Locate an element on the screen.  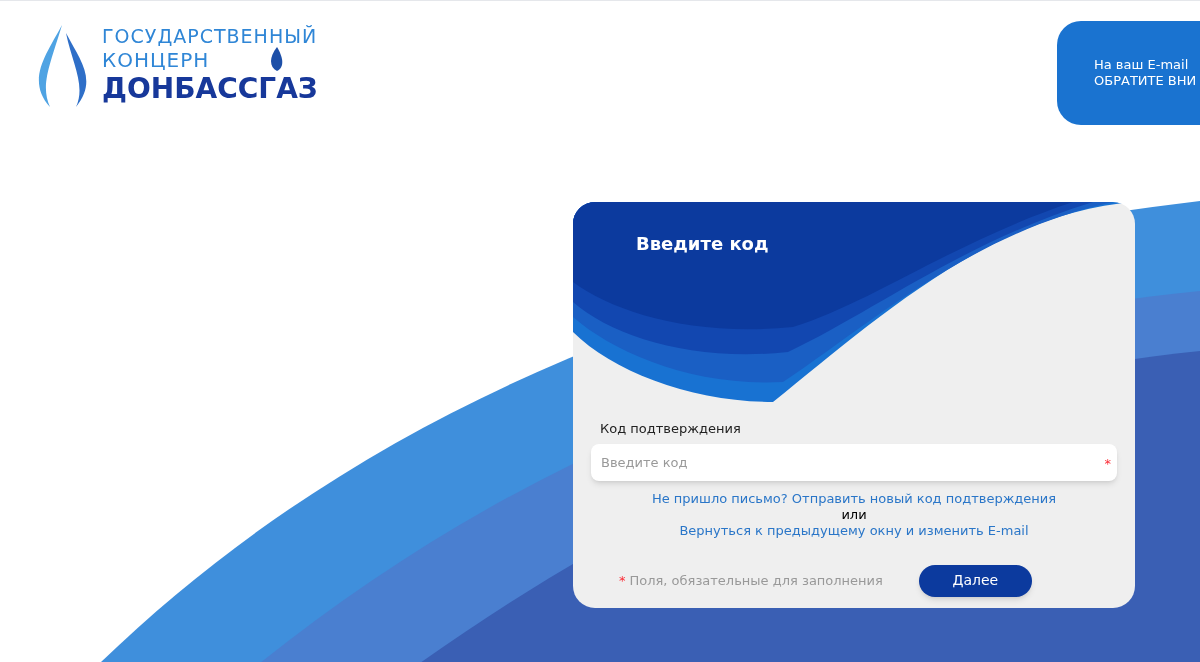
logo-text: ДОНБАССГАЗ is located at coordinates (210, 89).